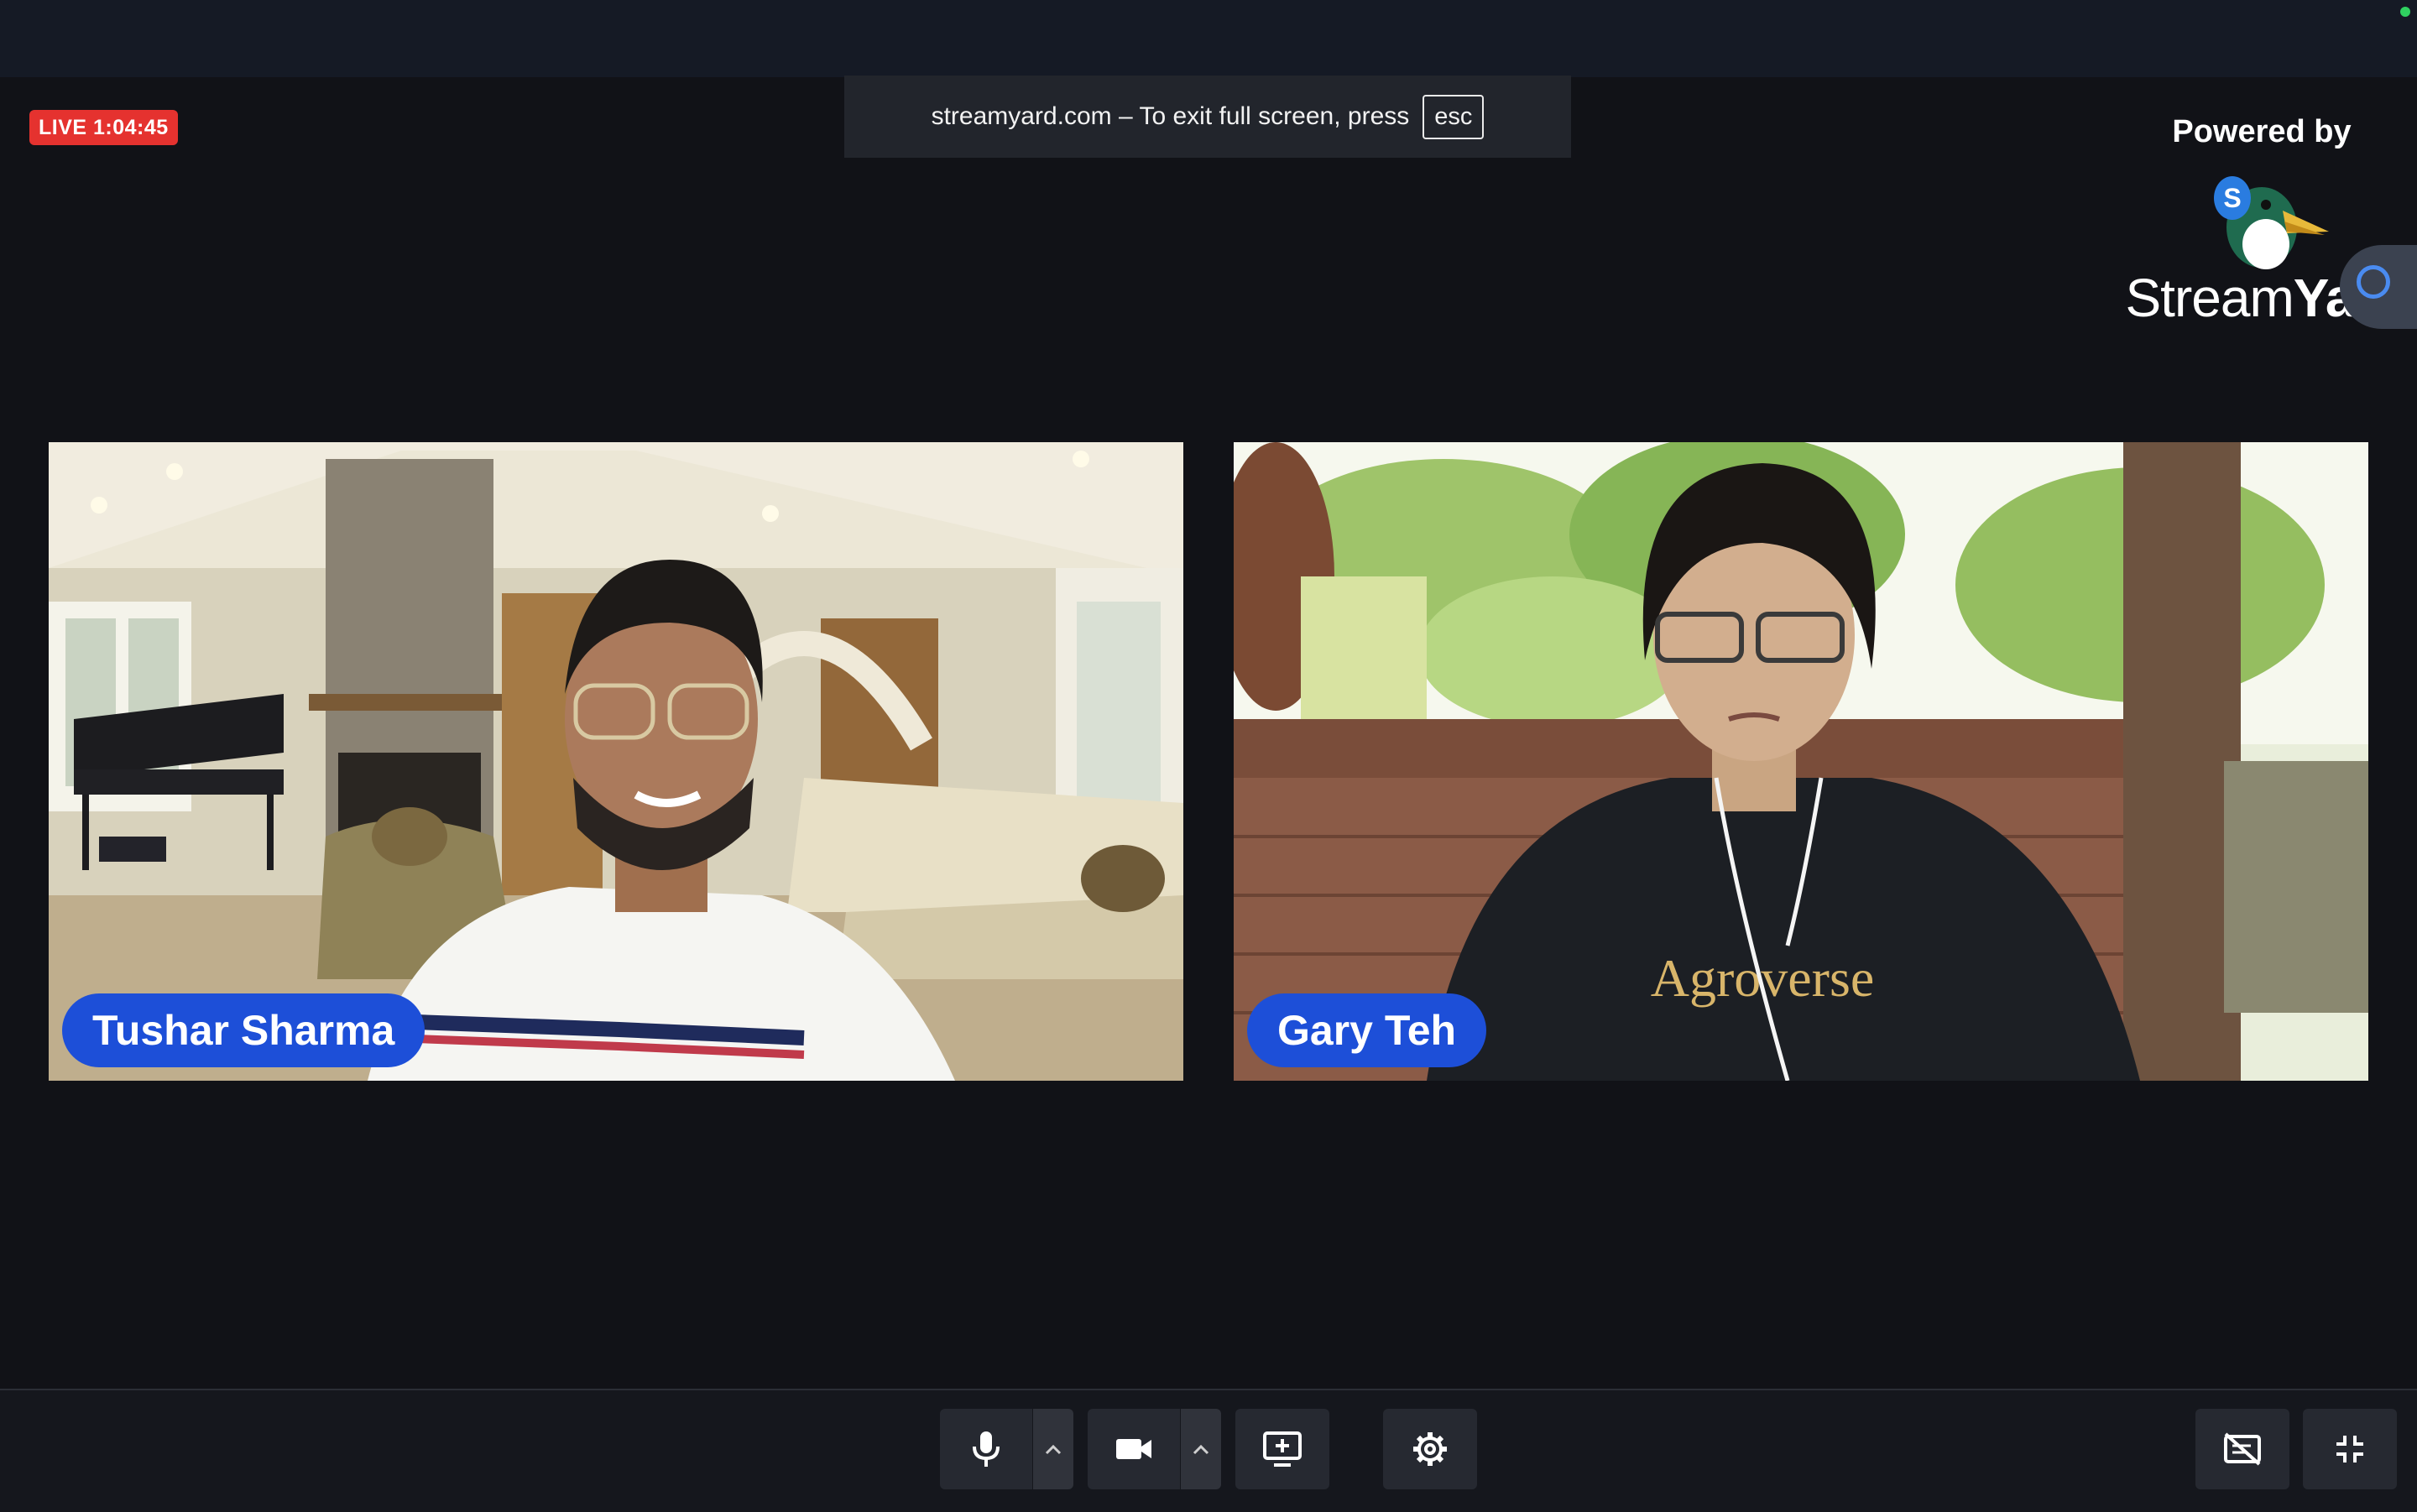 Image resolution: width=2417 pixels, height=1512 pixels. I want to click on exit-fullscreen-icon, so click(2349, 1449).